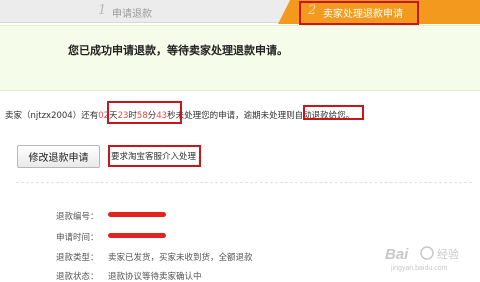  Describe the element at coordinates (77, 217) in the screenshot. I see `refund-number-label: 退款编号：` at that location.